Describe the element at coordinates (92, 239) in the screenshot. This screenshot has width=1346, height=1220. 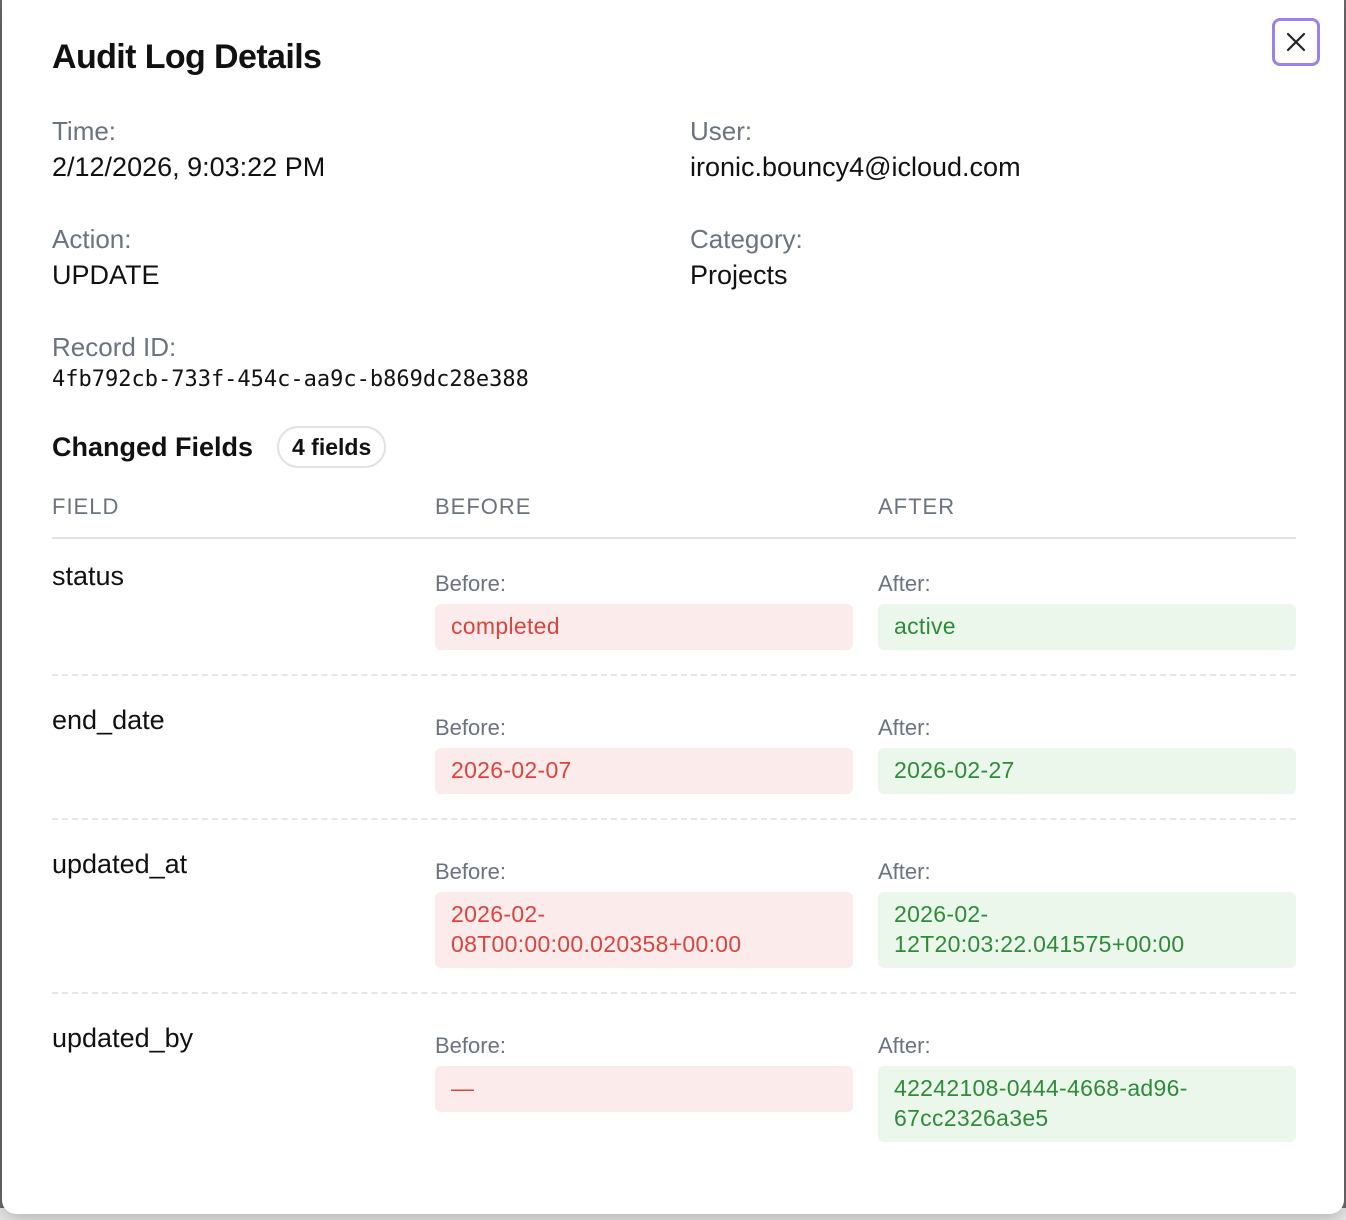
I see `action-label: Action:` at that location.